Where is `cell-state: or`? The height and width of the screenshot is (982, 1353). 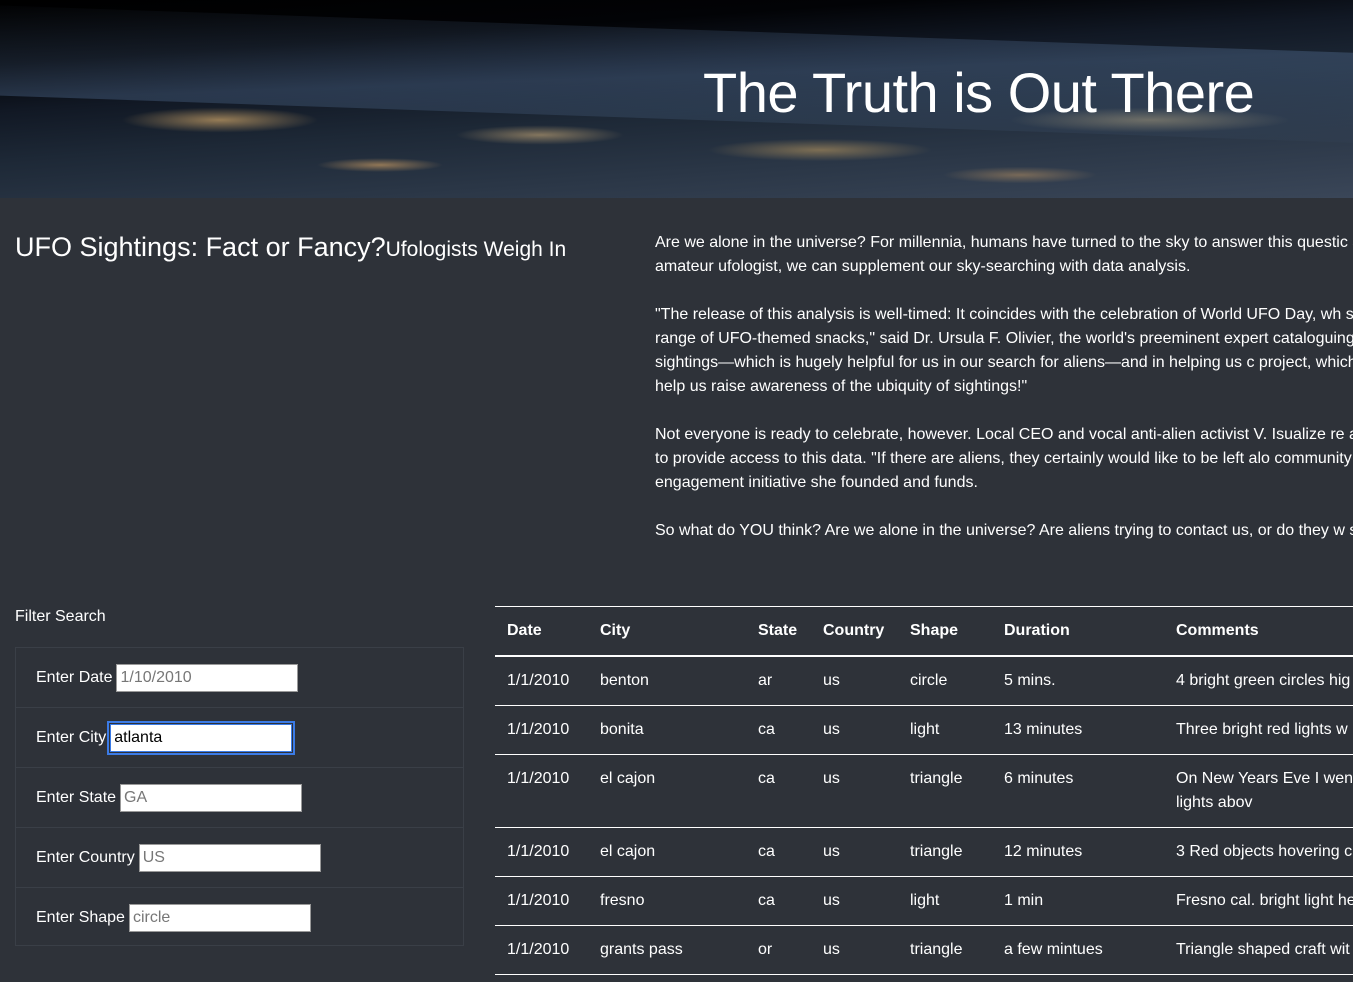
cell-state: or is located at coordinates (778, 950).